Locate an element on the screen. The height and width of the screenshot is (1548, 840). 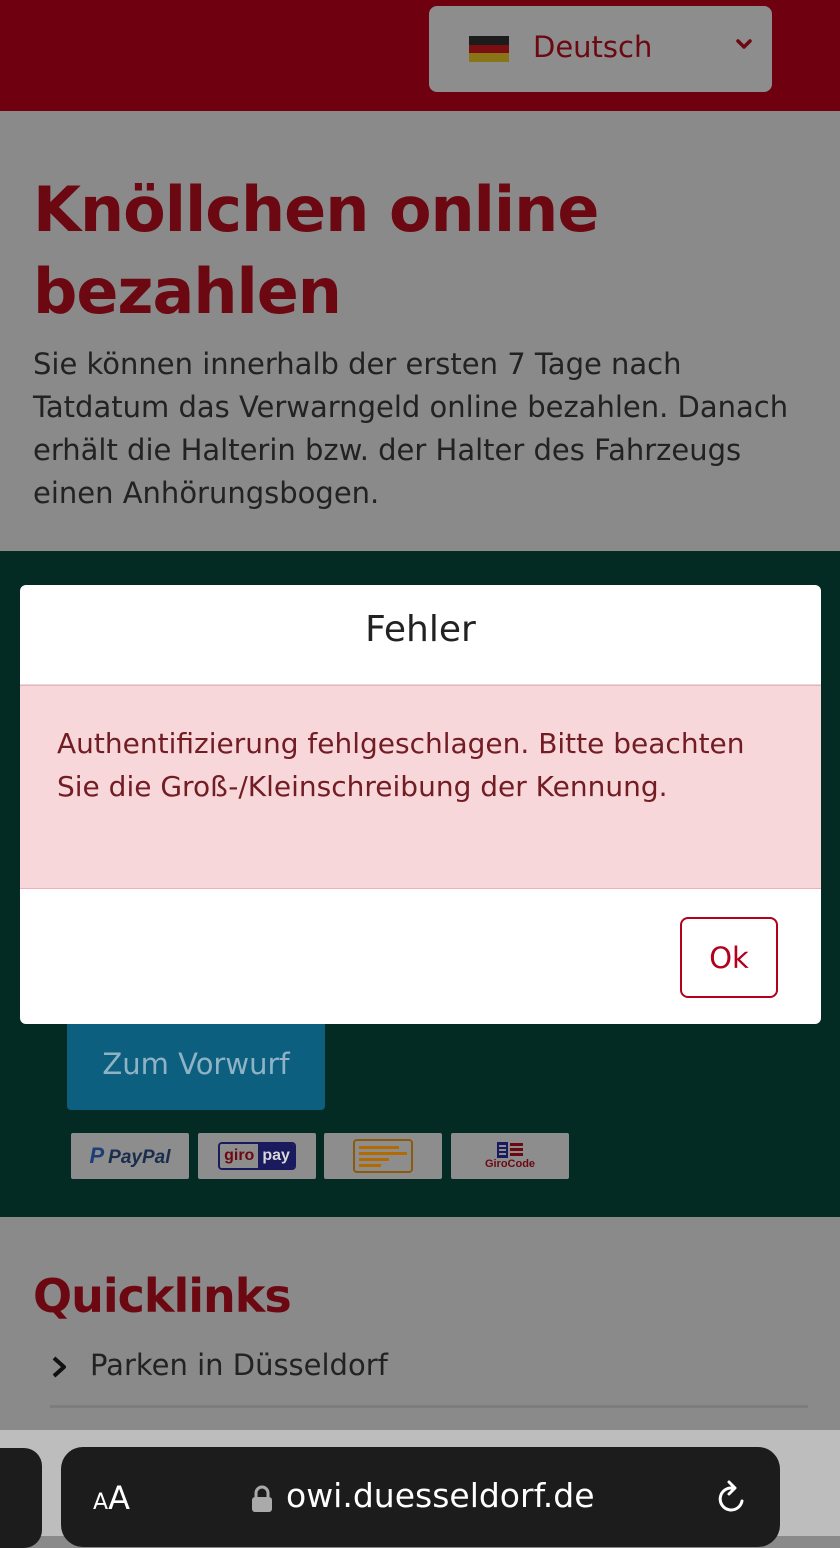
reader-options-button: AA is located at coordinates (111, 1498).